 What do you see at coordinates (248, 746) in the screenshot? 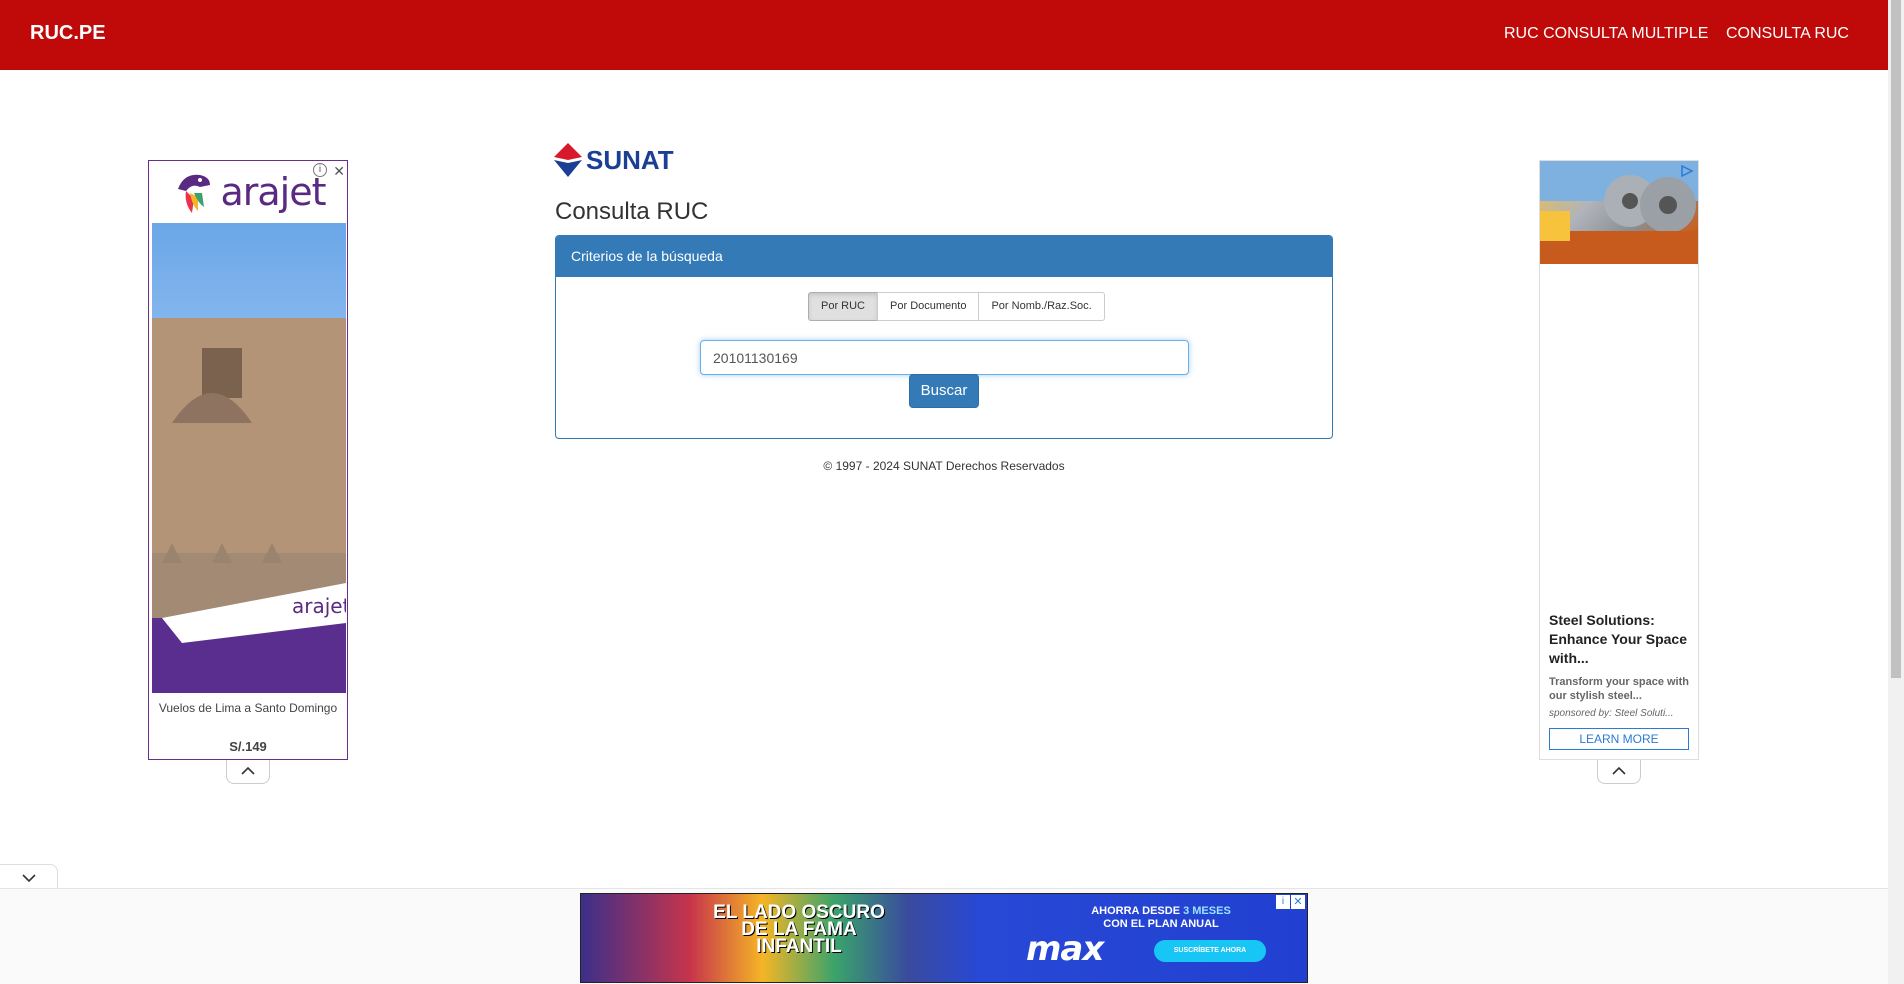
I see `ad-price: S/.149` at bounding box center [248, 746].